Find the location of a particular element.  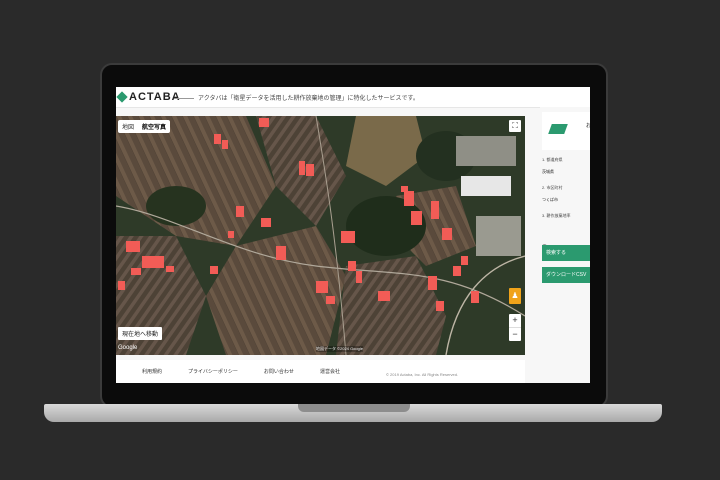

footer-link-contact: お問い合わせ is located at coordinates (279, 371).